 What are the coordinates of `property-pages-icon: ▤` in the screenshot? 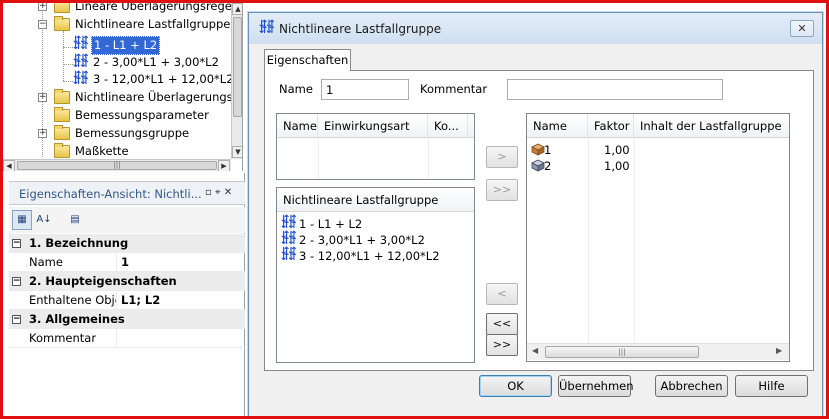 It's located at (75, 220).